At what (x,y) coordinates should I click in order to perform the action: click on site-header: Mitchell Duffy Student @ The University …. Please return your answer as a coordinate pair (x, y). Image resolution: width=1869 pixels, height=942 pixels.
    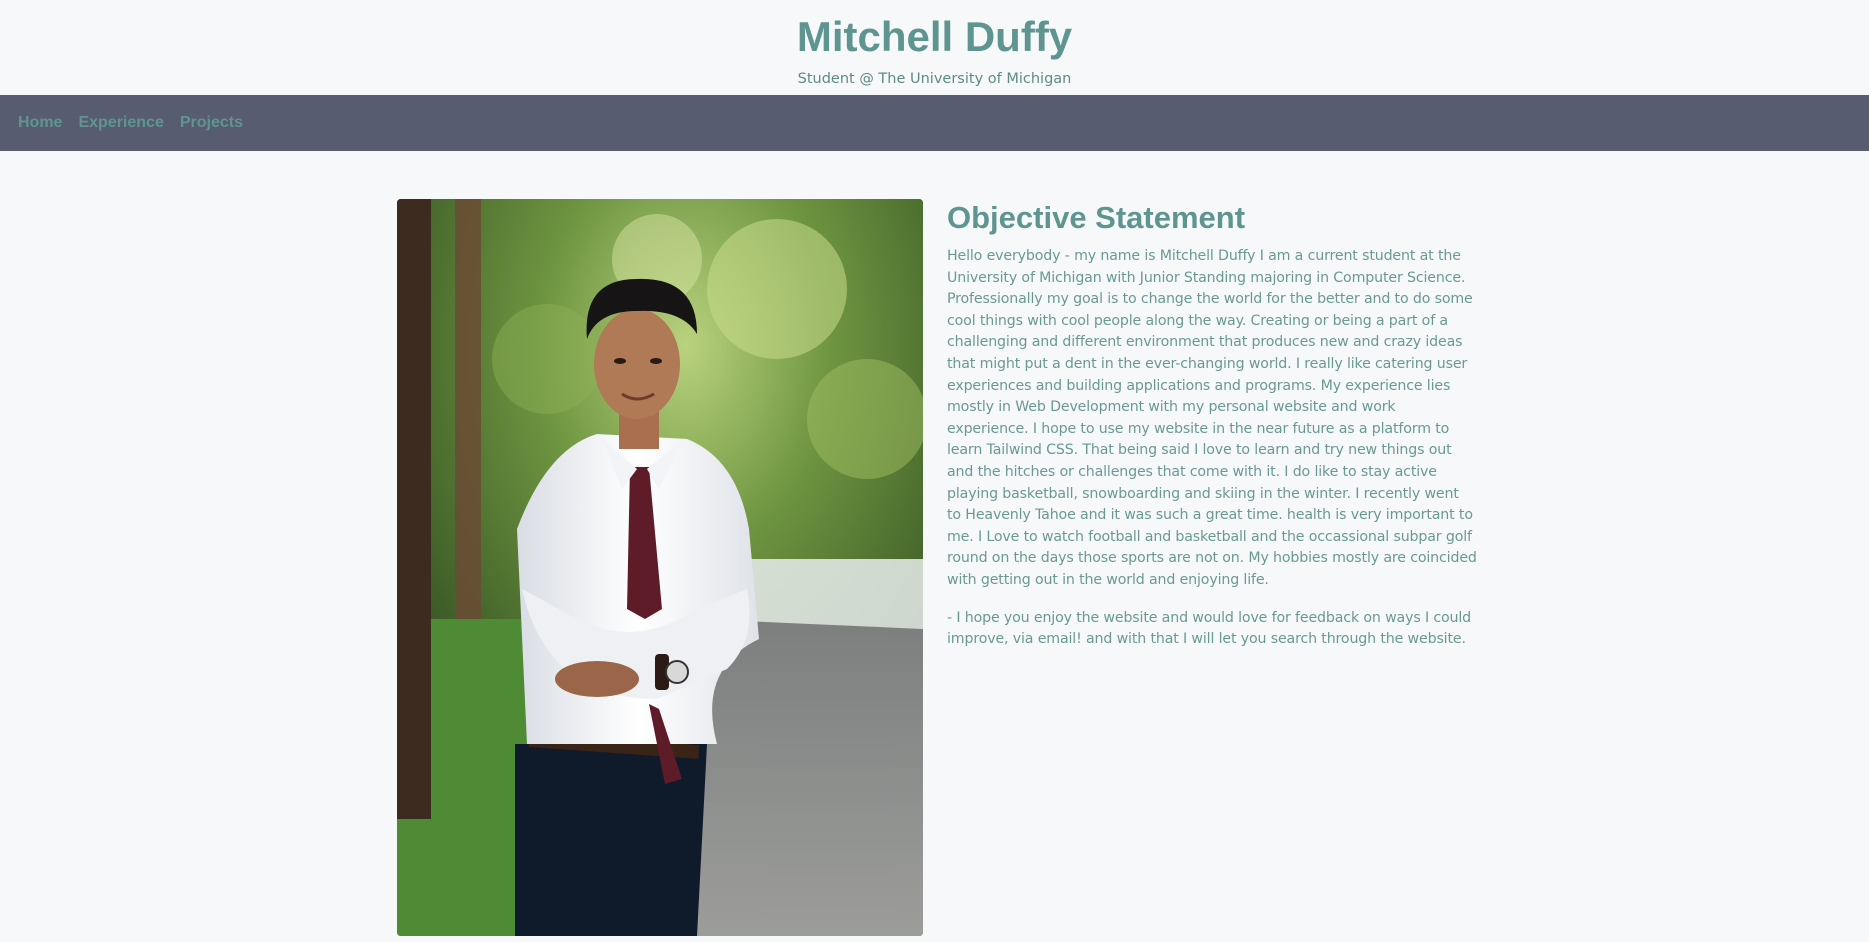
    Looking at the image, I should click on (934, 47).